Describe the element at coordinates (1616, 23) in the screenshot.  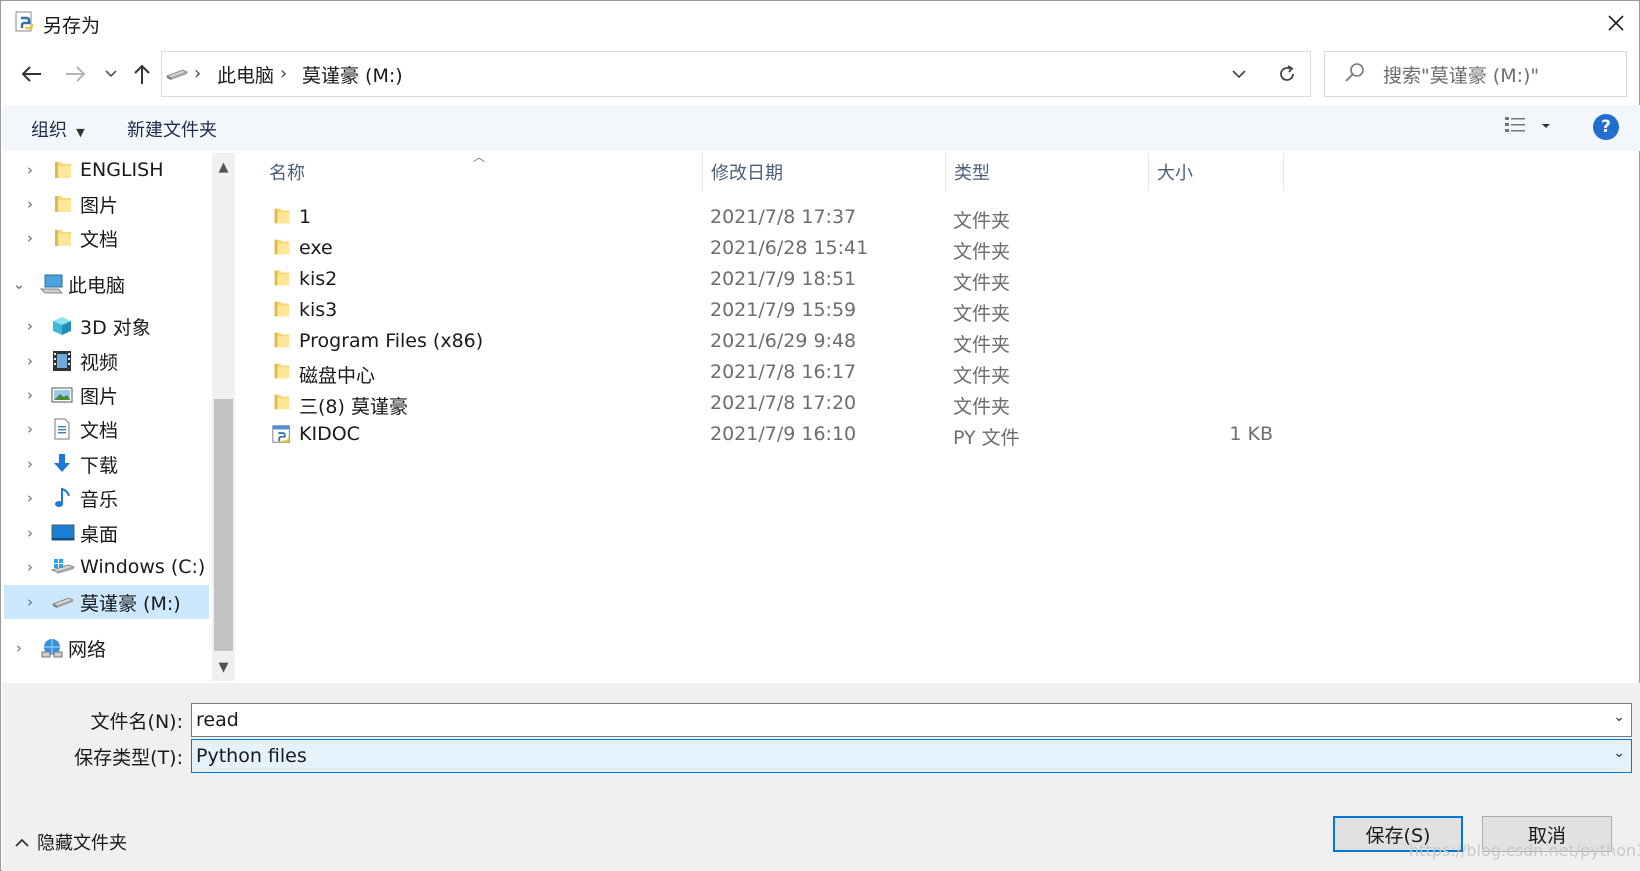
I see `close-button` at that location.